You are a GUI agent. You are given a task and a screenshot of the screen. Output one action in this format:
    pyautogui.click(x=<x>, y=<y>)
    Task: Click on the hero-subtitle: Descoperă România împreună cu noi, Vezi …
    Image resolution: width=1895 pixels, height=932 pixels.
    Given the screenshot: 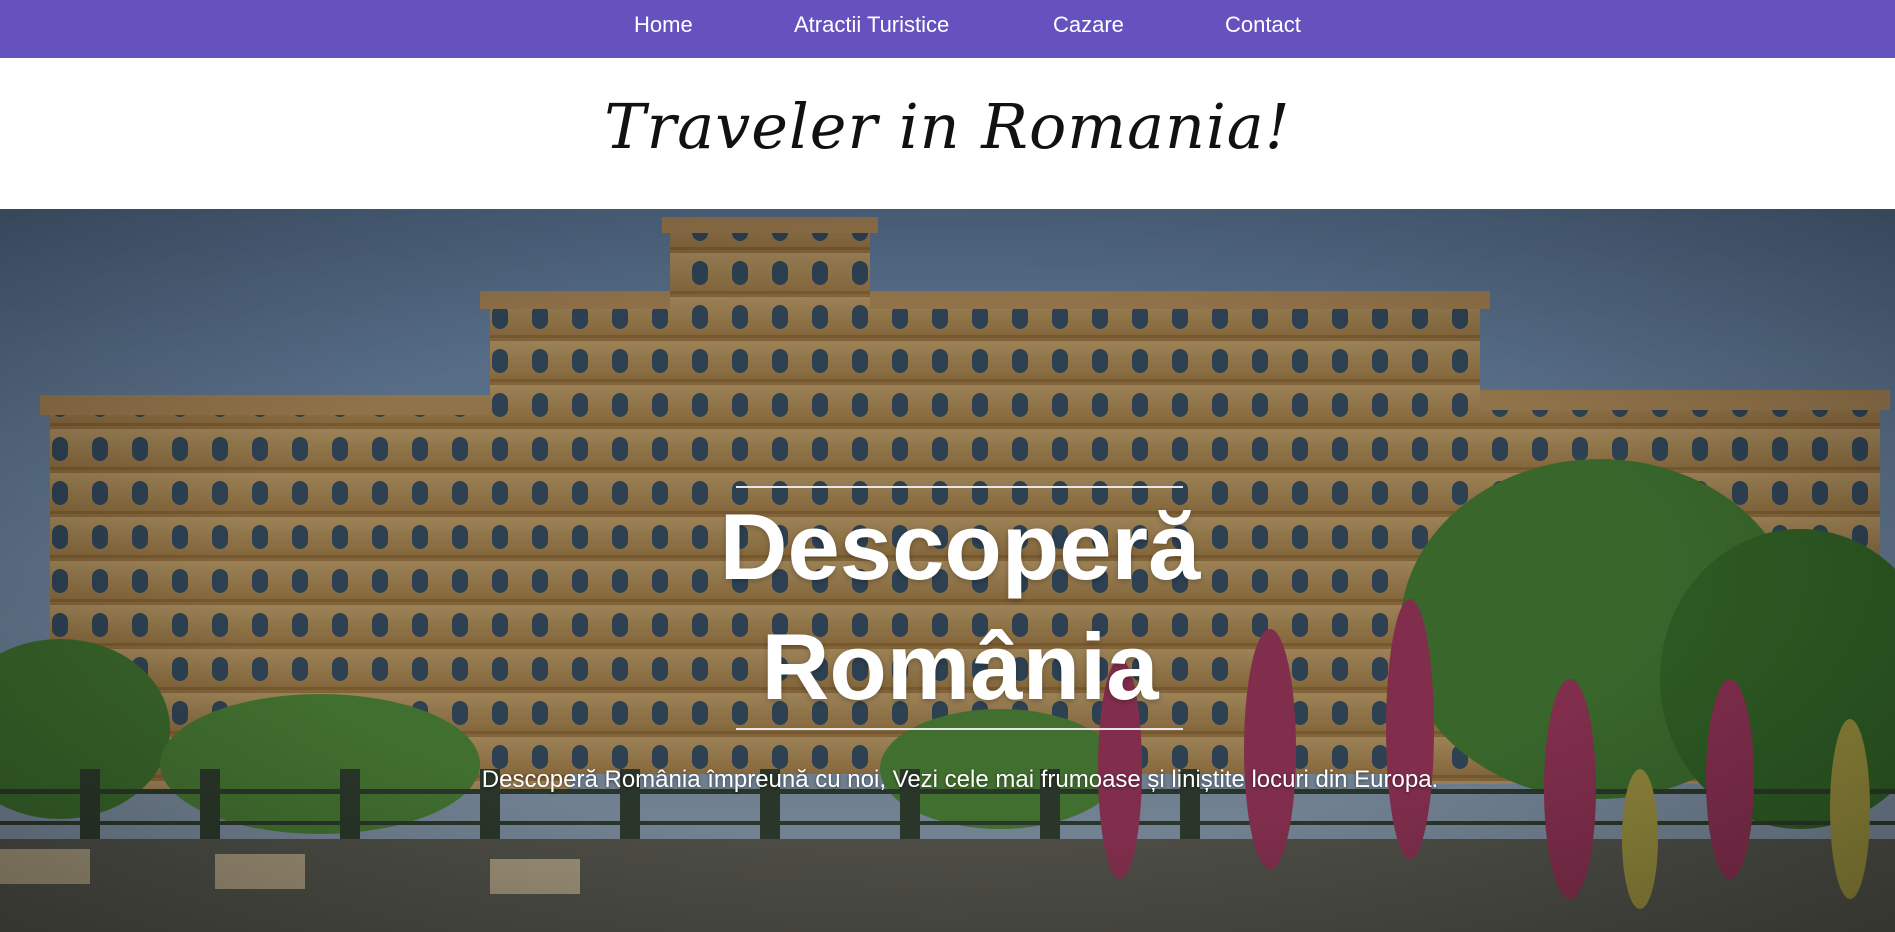 What is the action you would take?
    pyautogui.click(x=960, y=779)
    